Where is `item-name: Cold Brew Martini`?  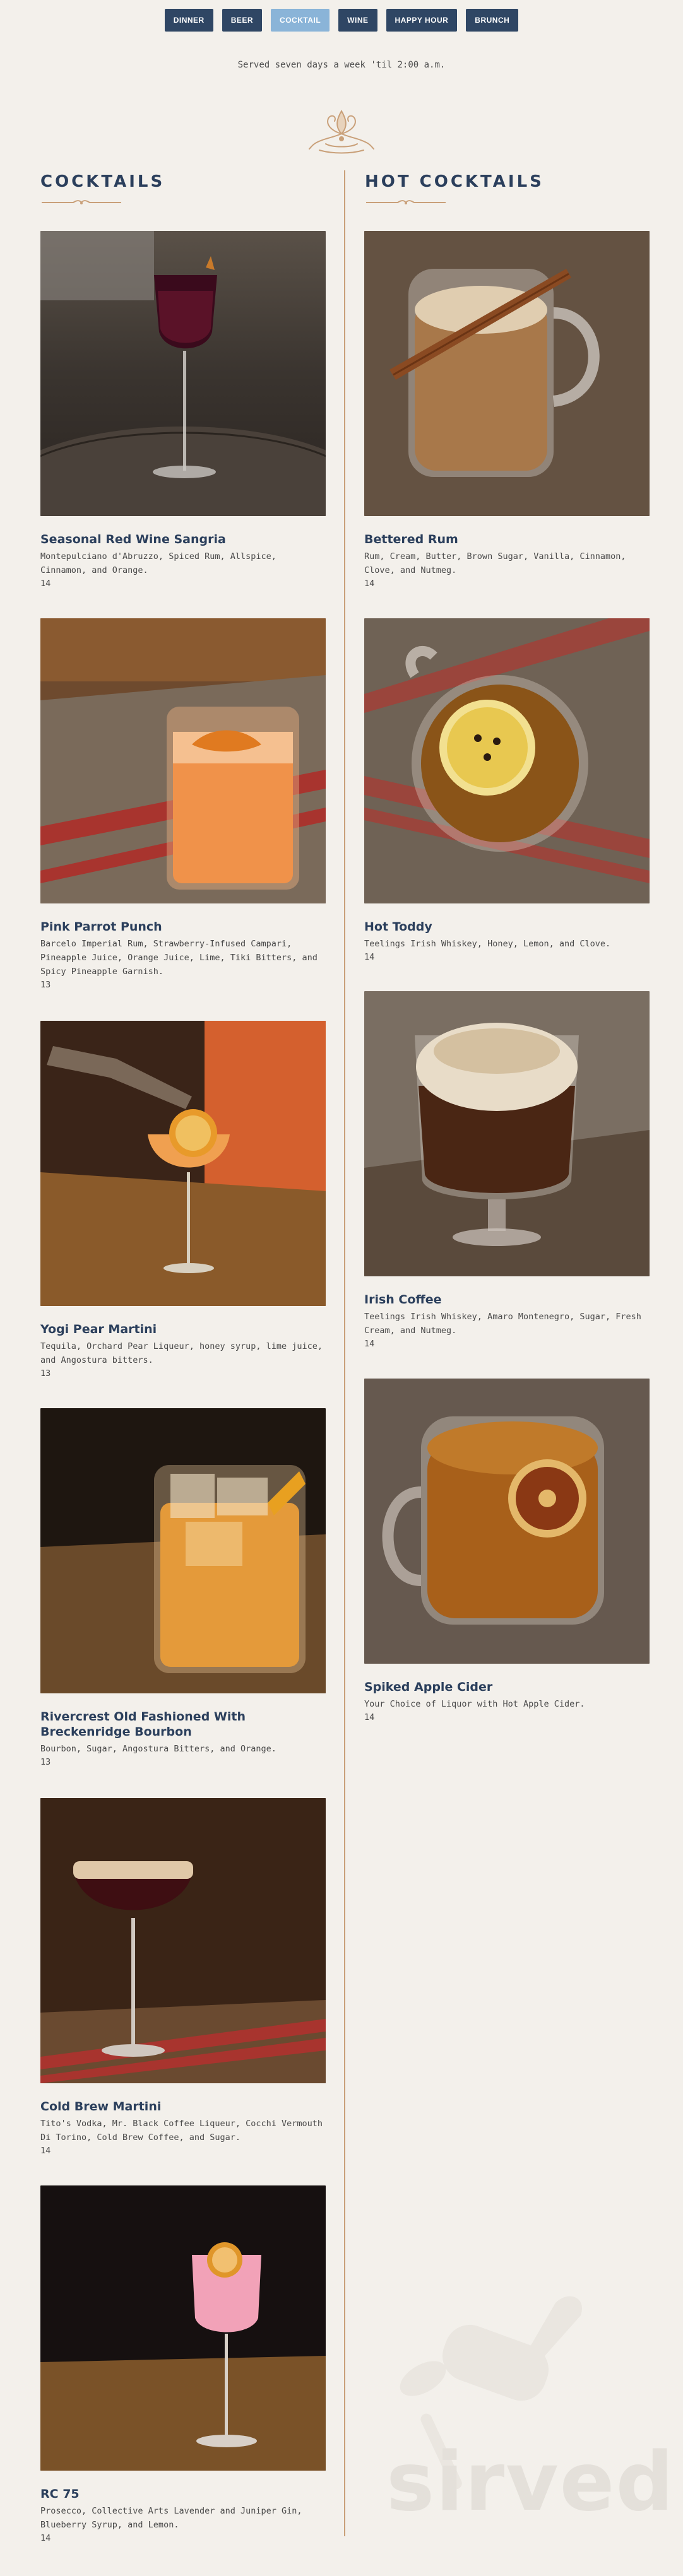
item-name: Cold Brew Martini is located at coordinates (101, 2107).